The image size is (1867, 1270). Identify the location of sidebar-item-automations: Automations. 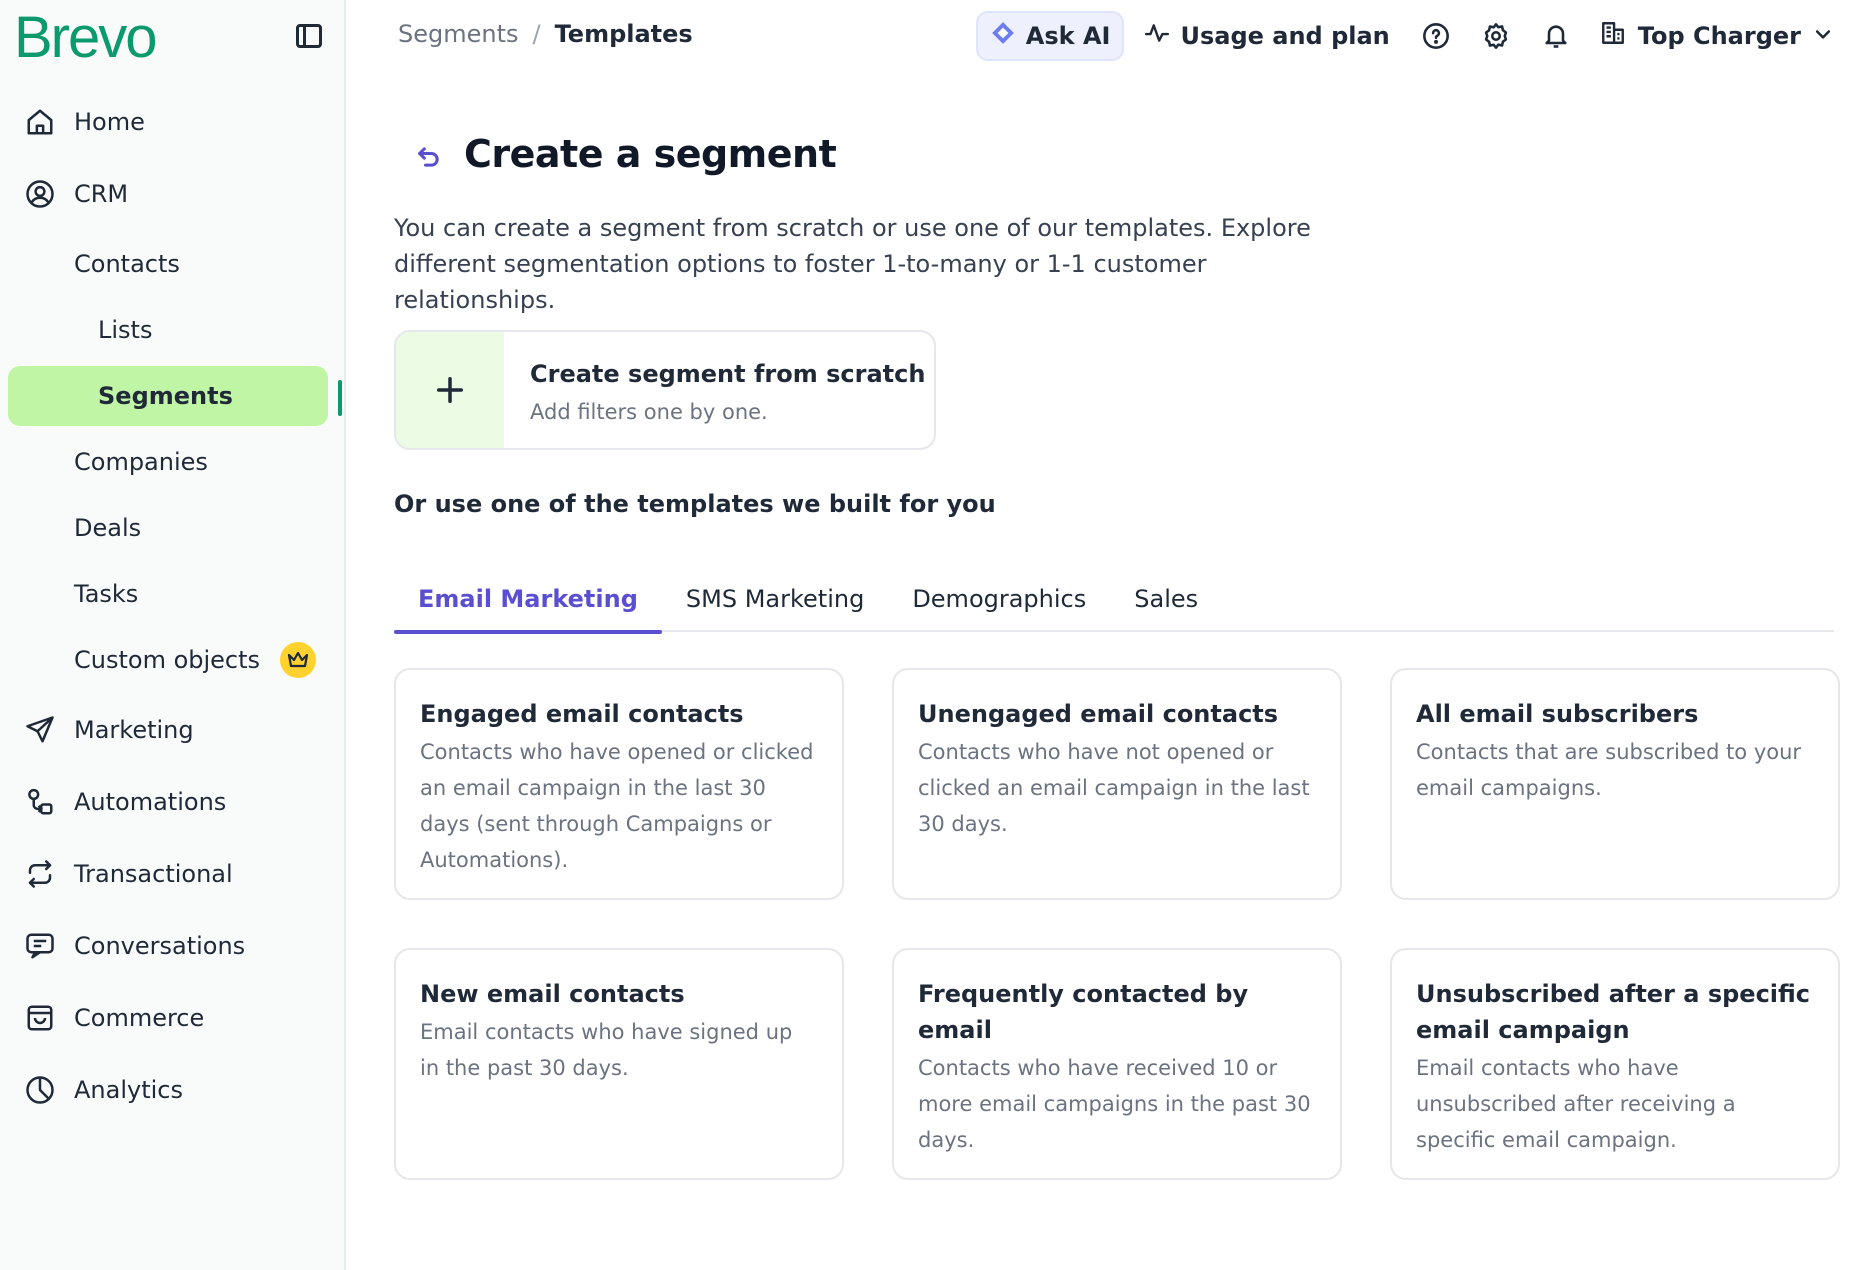
(168, 802).